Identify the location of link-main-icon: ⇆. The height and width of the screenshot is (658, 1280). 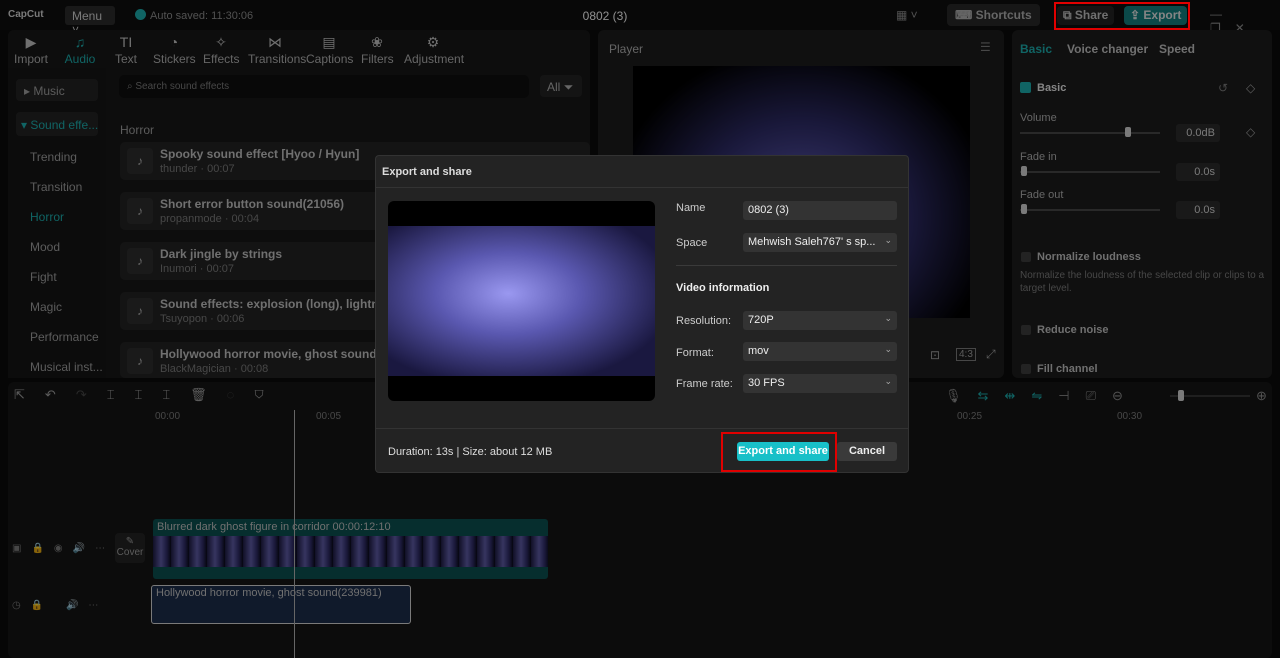
(991, 395).